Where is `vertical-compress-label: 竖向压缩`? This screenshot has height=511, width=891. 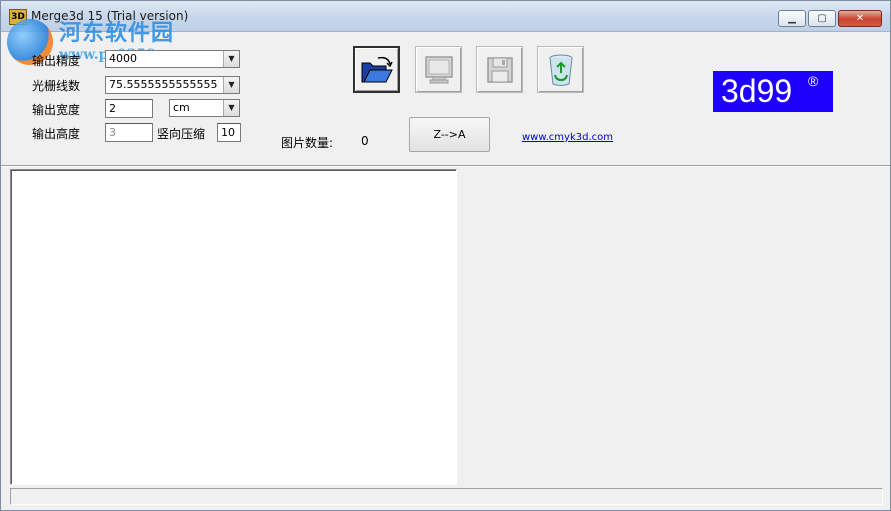 vertical-compress-label: 竖向压缩 is located at coordinates (181, 134).